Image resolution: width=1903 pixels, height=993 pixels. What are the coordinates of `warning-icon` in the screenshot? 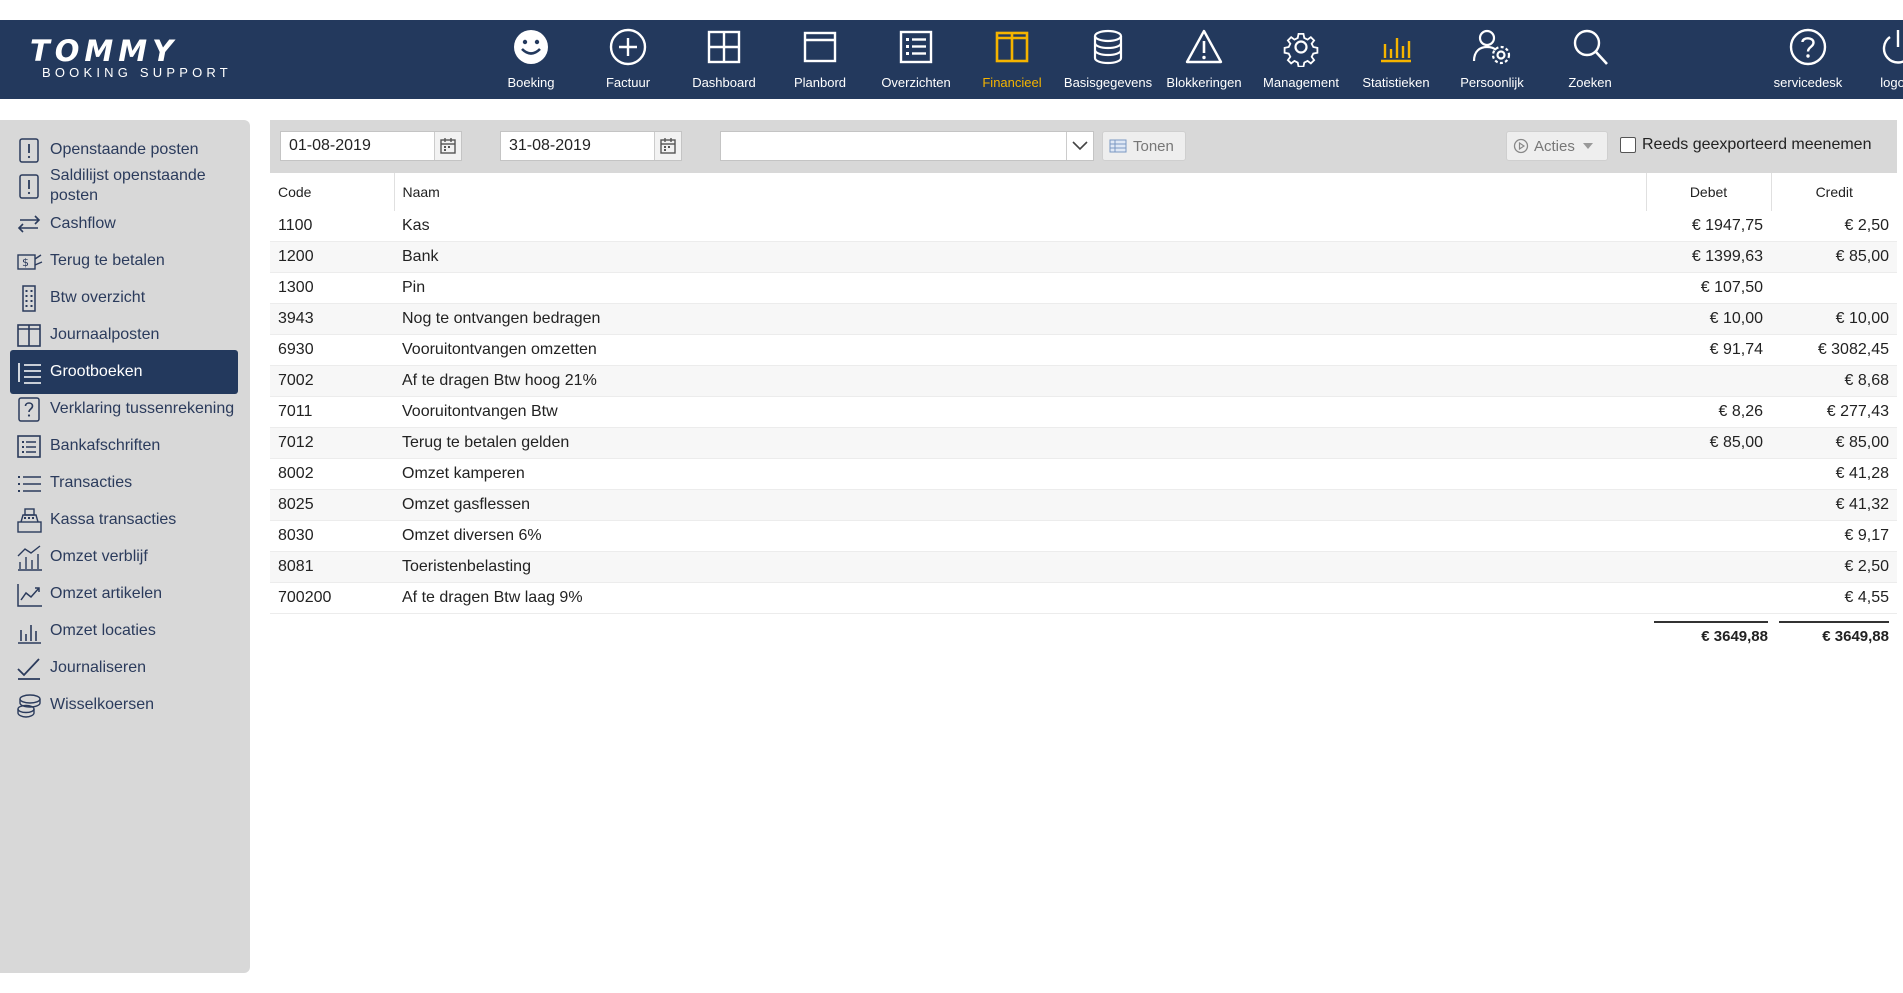 It's located at (1204, 46).